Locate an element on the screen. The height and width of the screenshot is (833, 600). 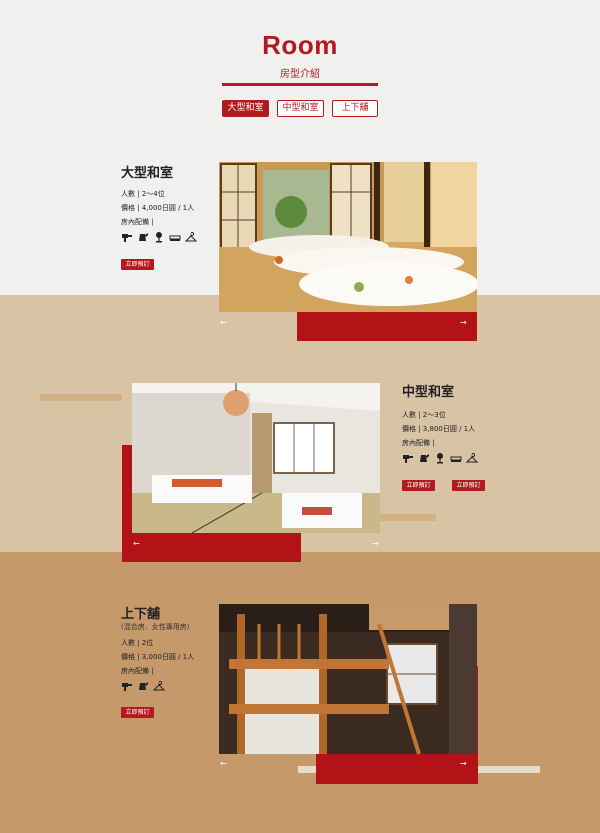
room-capacity: 人數 | 2位 is located at coordinates (137, 643).